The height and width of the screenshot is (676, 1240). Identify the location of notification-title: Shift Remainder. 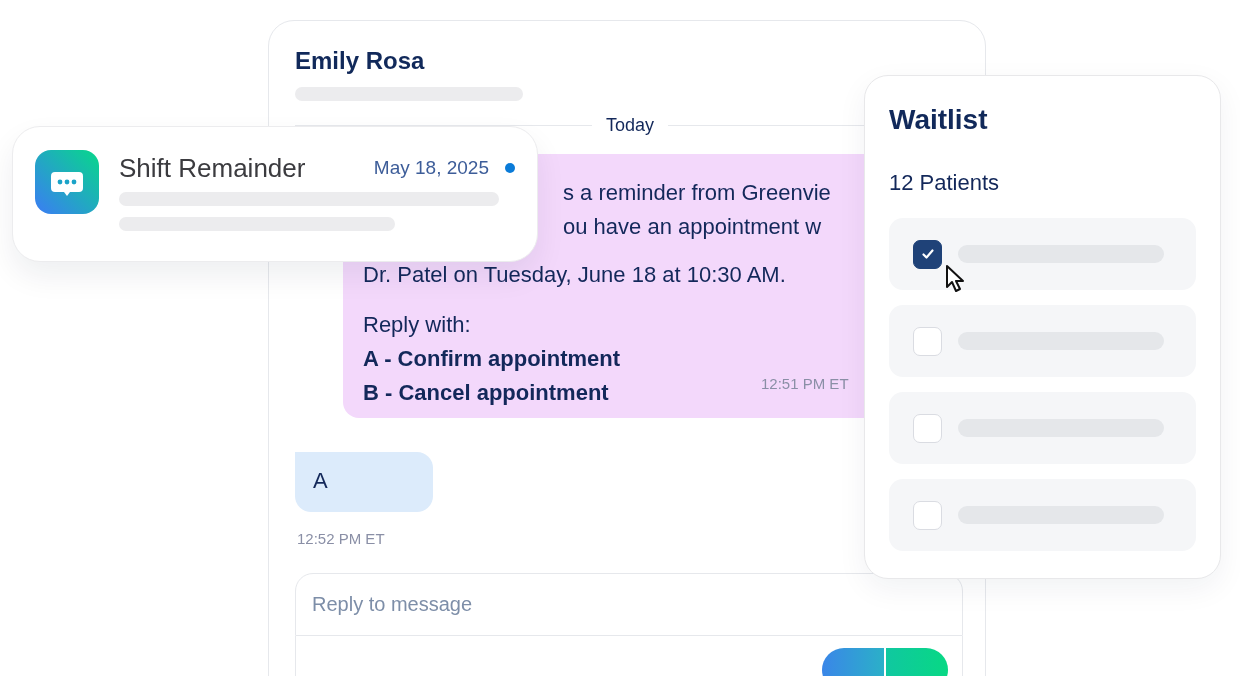
(213, 168).